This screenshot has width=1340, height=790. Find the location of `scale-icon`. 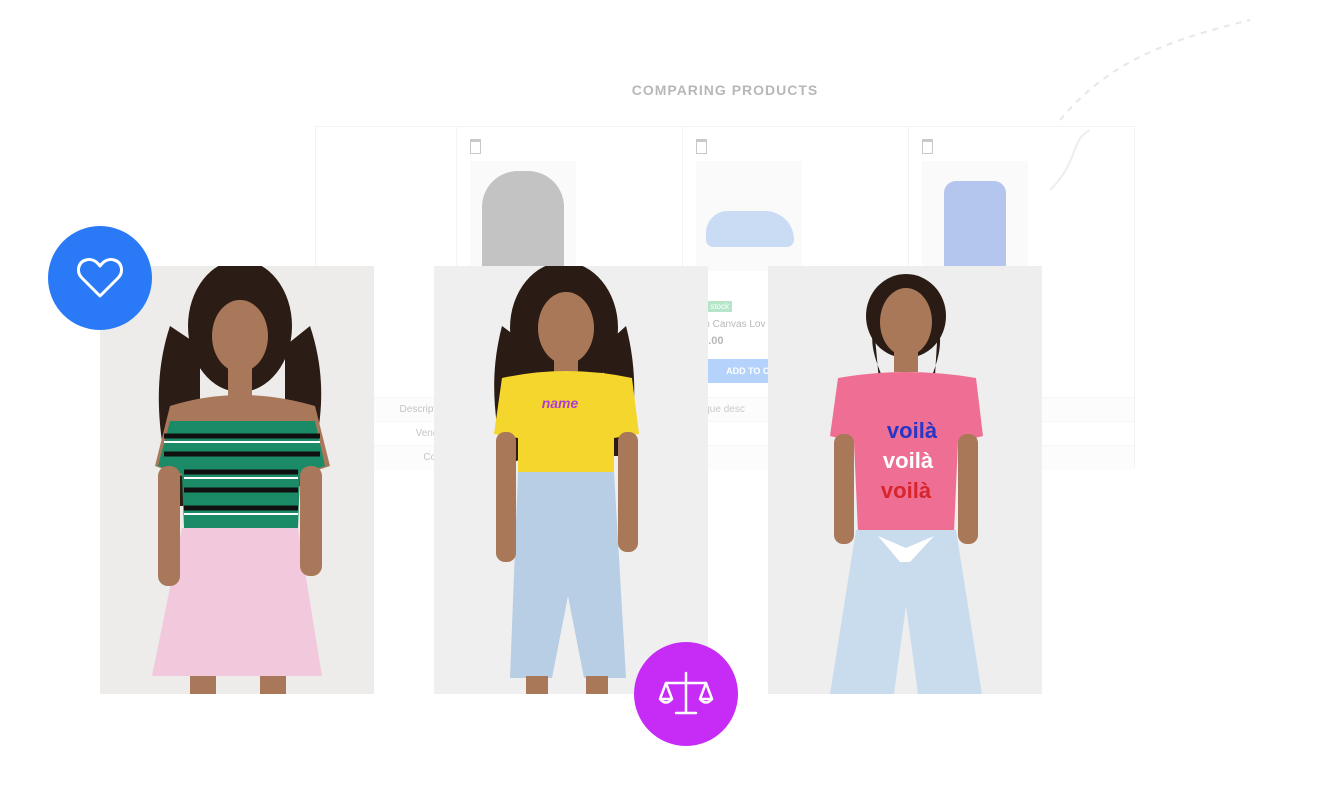

scale-icon is located at coordinates (686, 693).